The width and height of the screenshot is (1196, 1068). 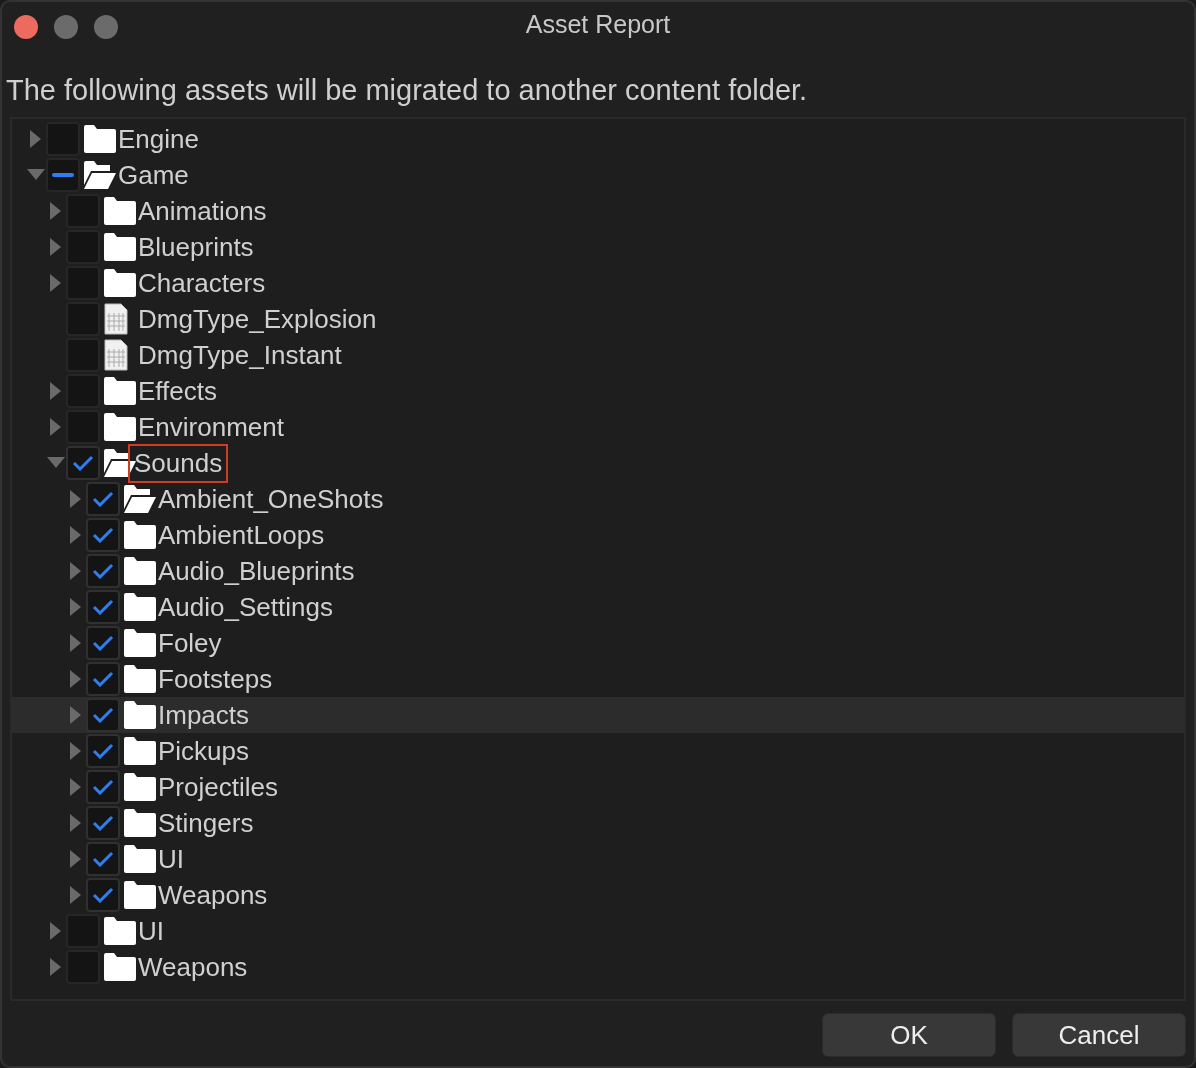 What do you see at coordinates (192, 643) in the screenshot?
I see `tree-item-label: Foley` at bounding box center [192, 643].